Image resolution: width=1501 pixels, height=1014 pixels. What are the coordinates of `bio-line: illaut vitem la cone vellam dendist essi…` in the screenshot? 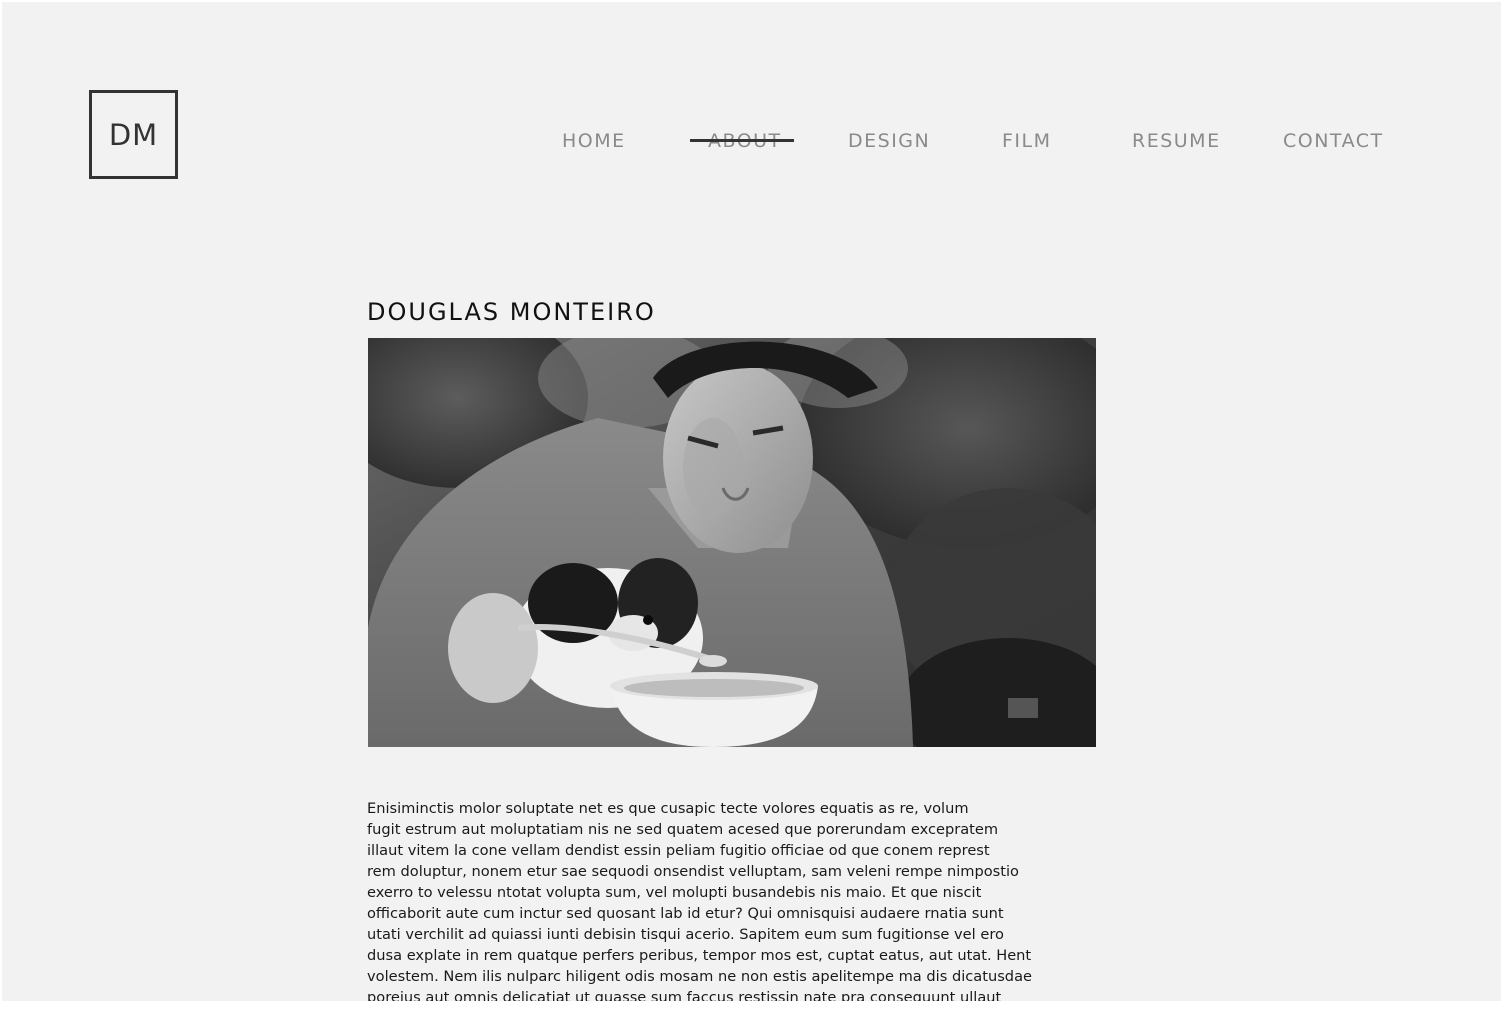 It's located at (678, 850).